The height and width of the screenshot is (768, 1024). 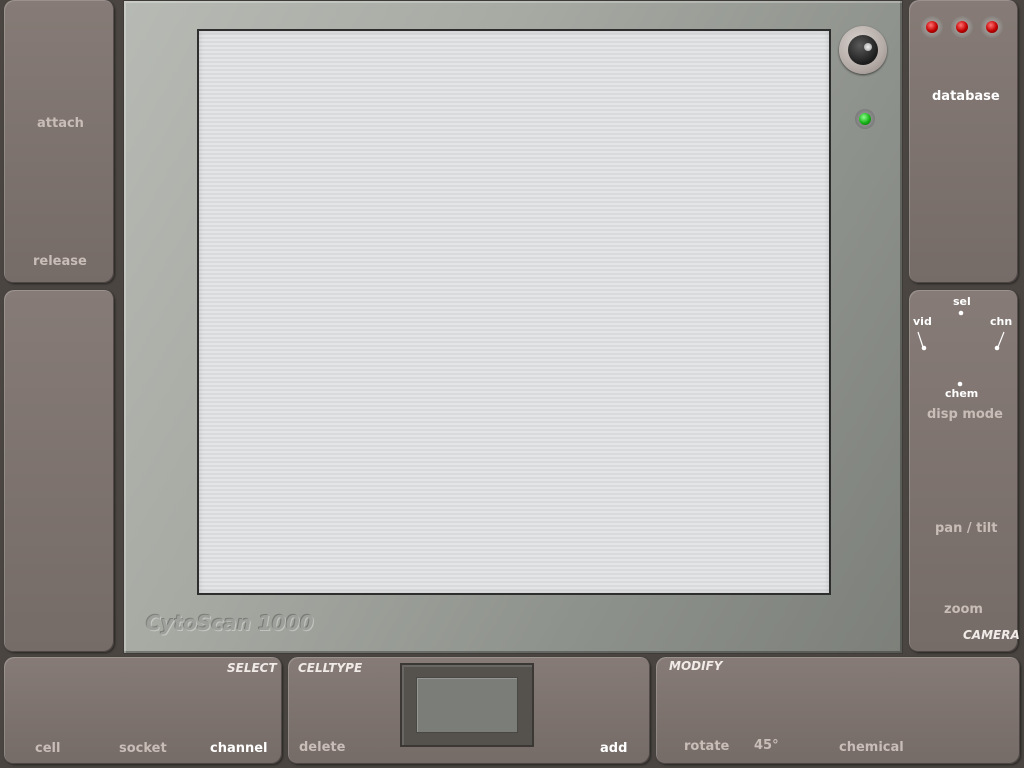 What do you see at coordinates (1001, 339) in the screenshot?
I see `dial-tick-chn` at bounding box center [1001, 339].